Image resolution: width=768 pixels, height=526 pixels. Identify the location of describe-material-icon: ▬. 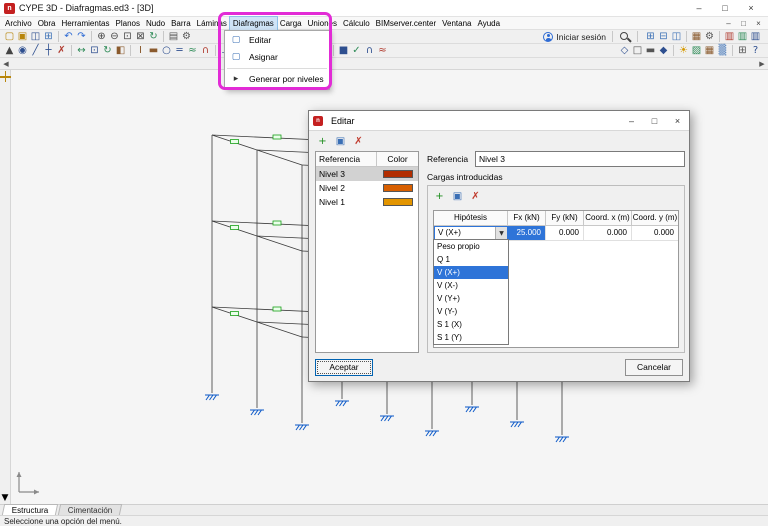
(153, 50).